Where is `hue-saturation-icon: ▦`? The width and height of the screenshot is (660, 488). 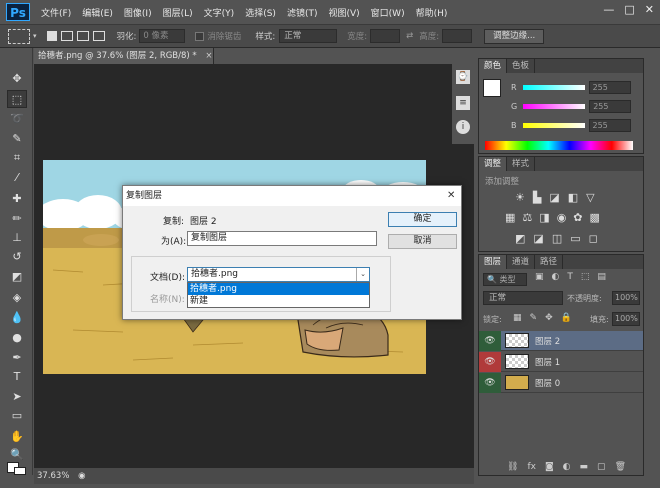
hue-saturation-icon: ▦ is located at coordinates (510, 217).